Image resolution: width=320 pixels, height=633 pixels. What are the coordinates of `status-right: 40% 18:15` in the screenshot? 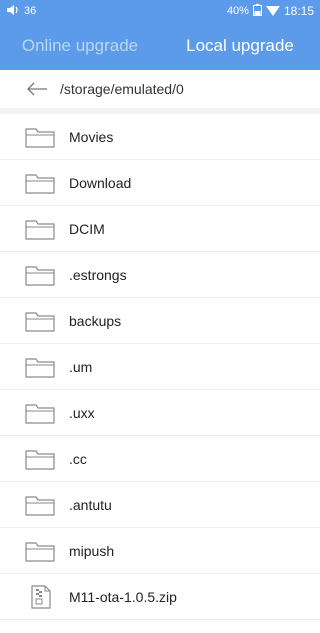 It's located at (270, 11).